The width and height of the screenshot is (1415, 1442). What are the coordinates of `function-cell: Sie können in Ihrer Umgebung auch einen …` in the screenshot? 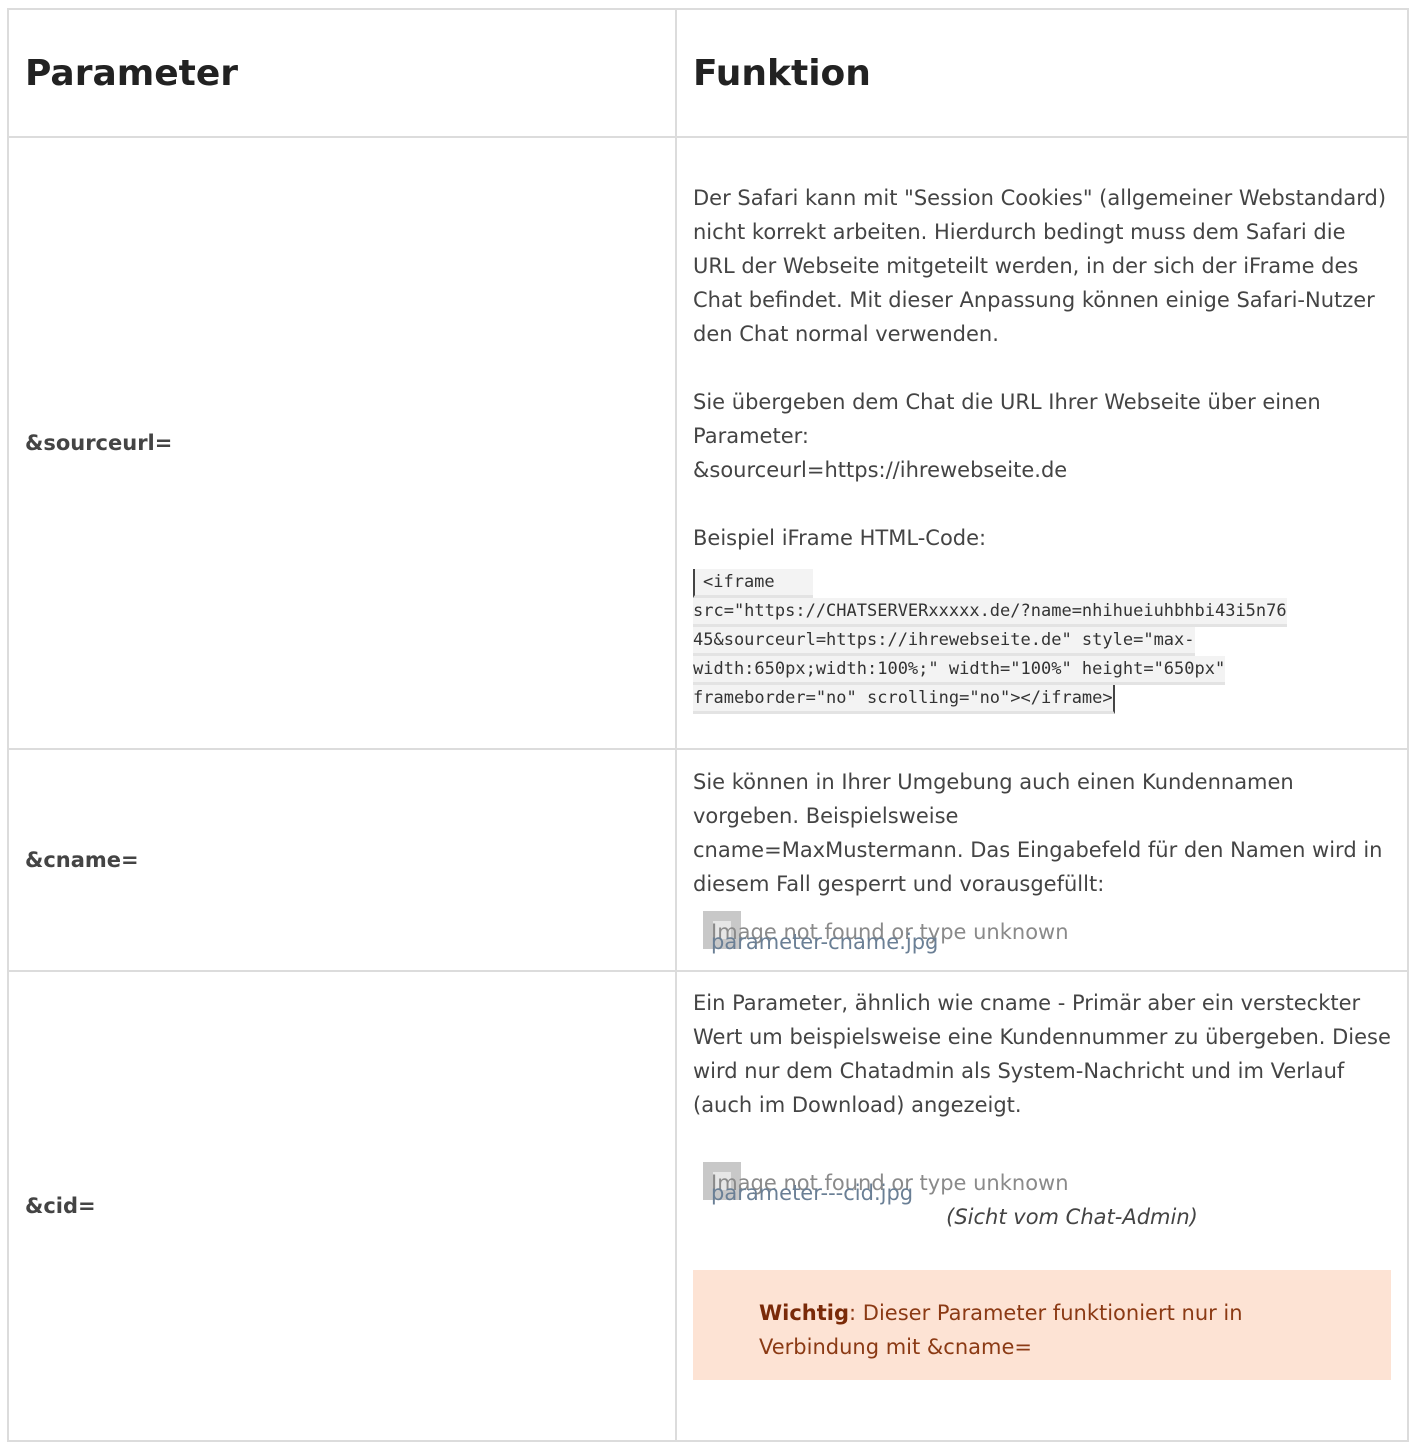 It's located at (1042, 860).